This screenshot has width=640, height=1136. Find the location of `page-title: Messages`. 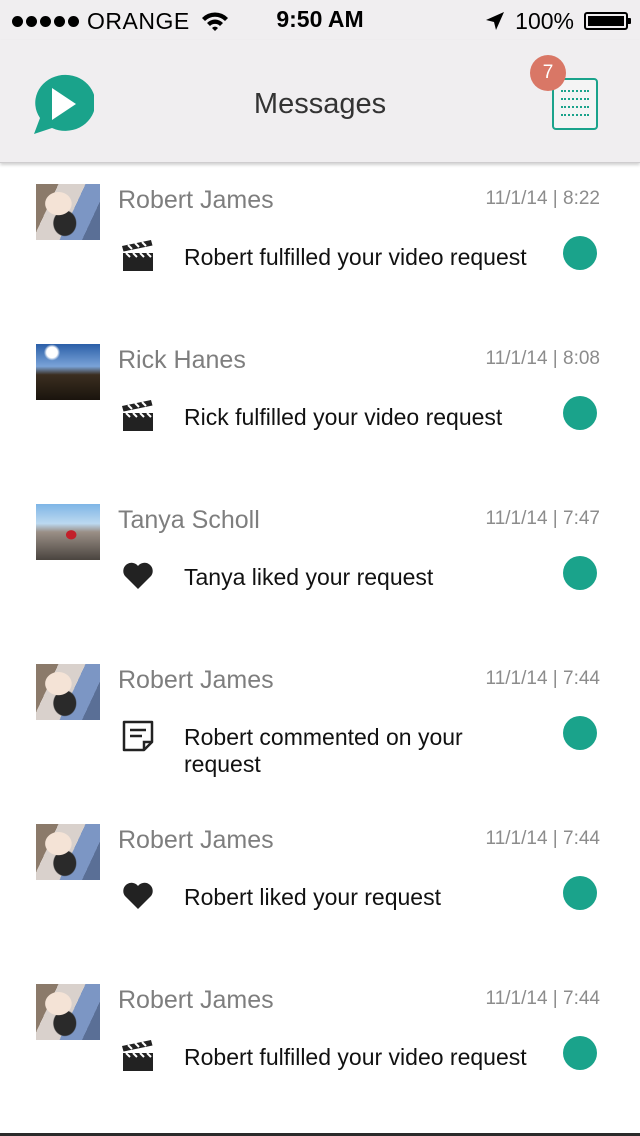

page-title: Messages is located at coordinates (320, 104).